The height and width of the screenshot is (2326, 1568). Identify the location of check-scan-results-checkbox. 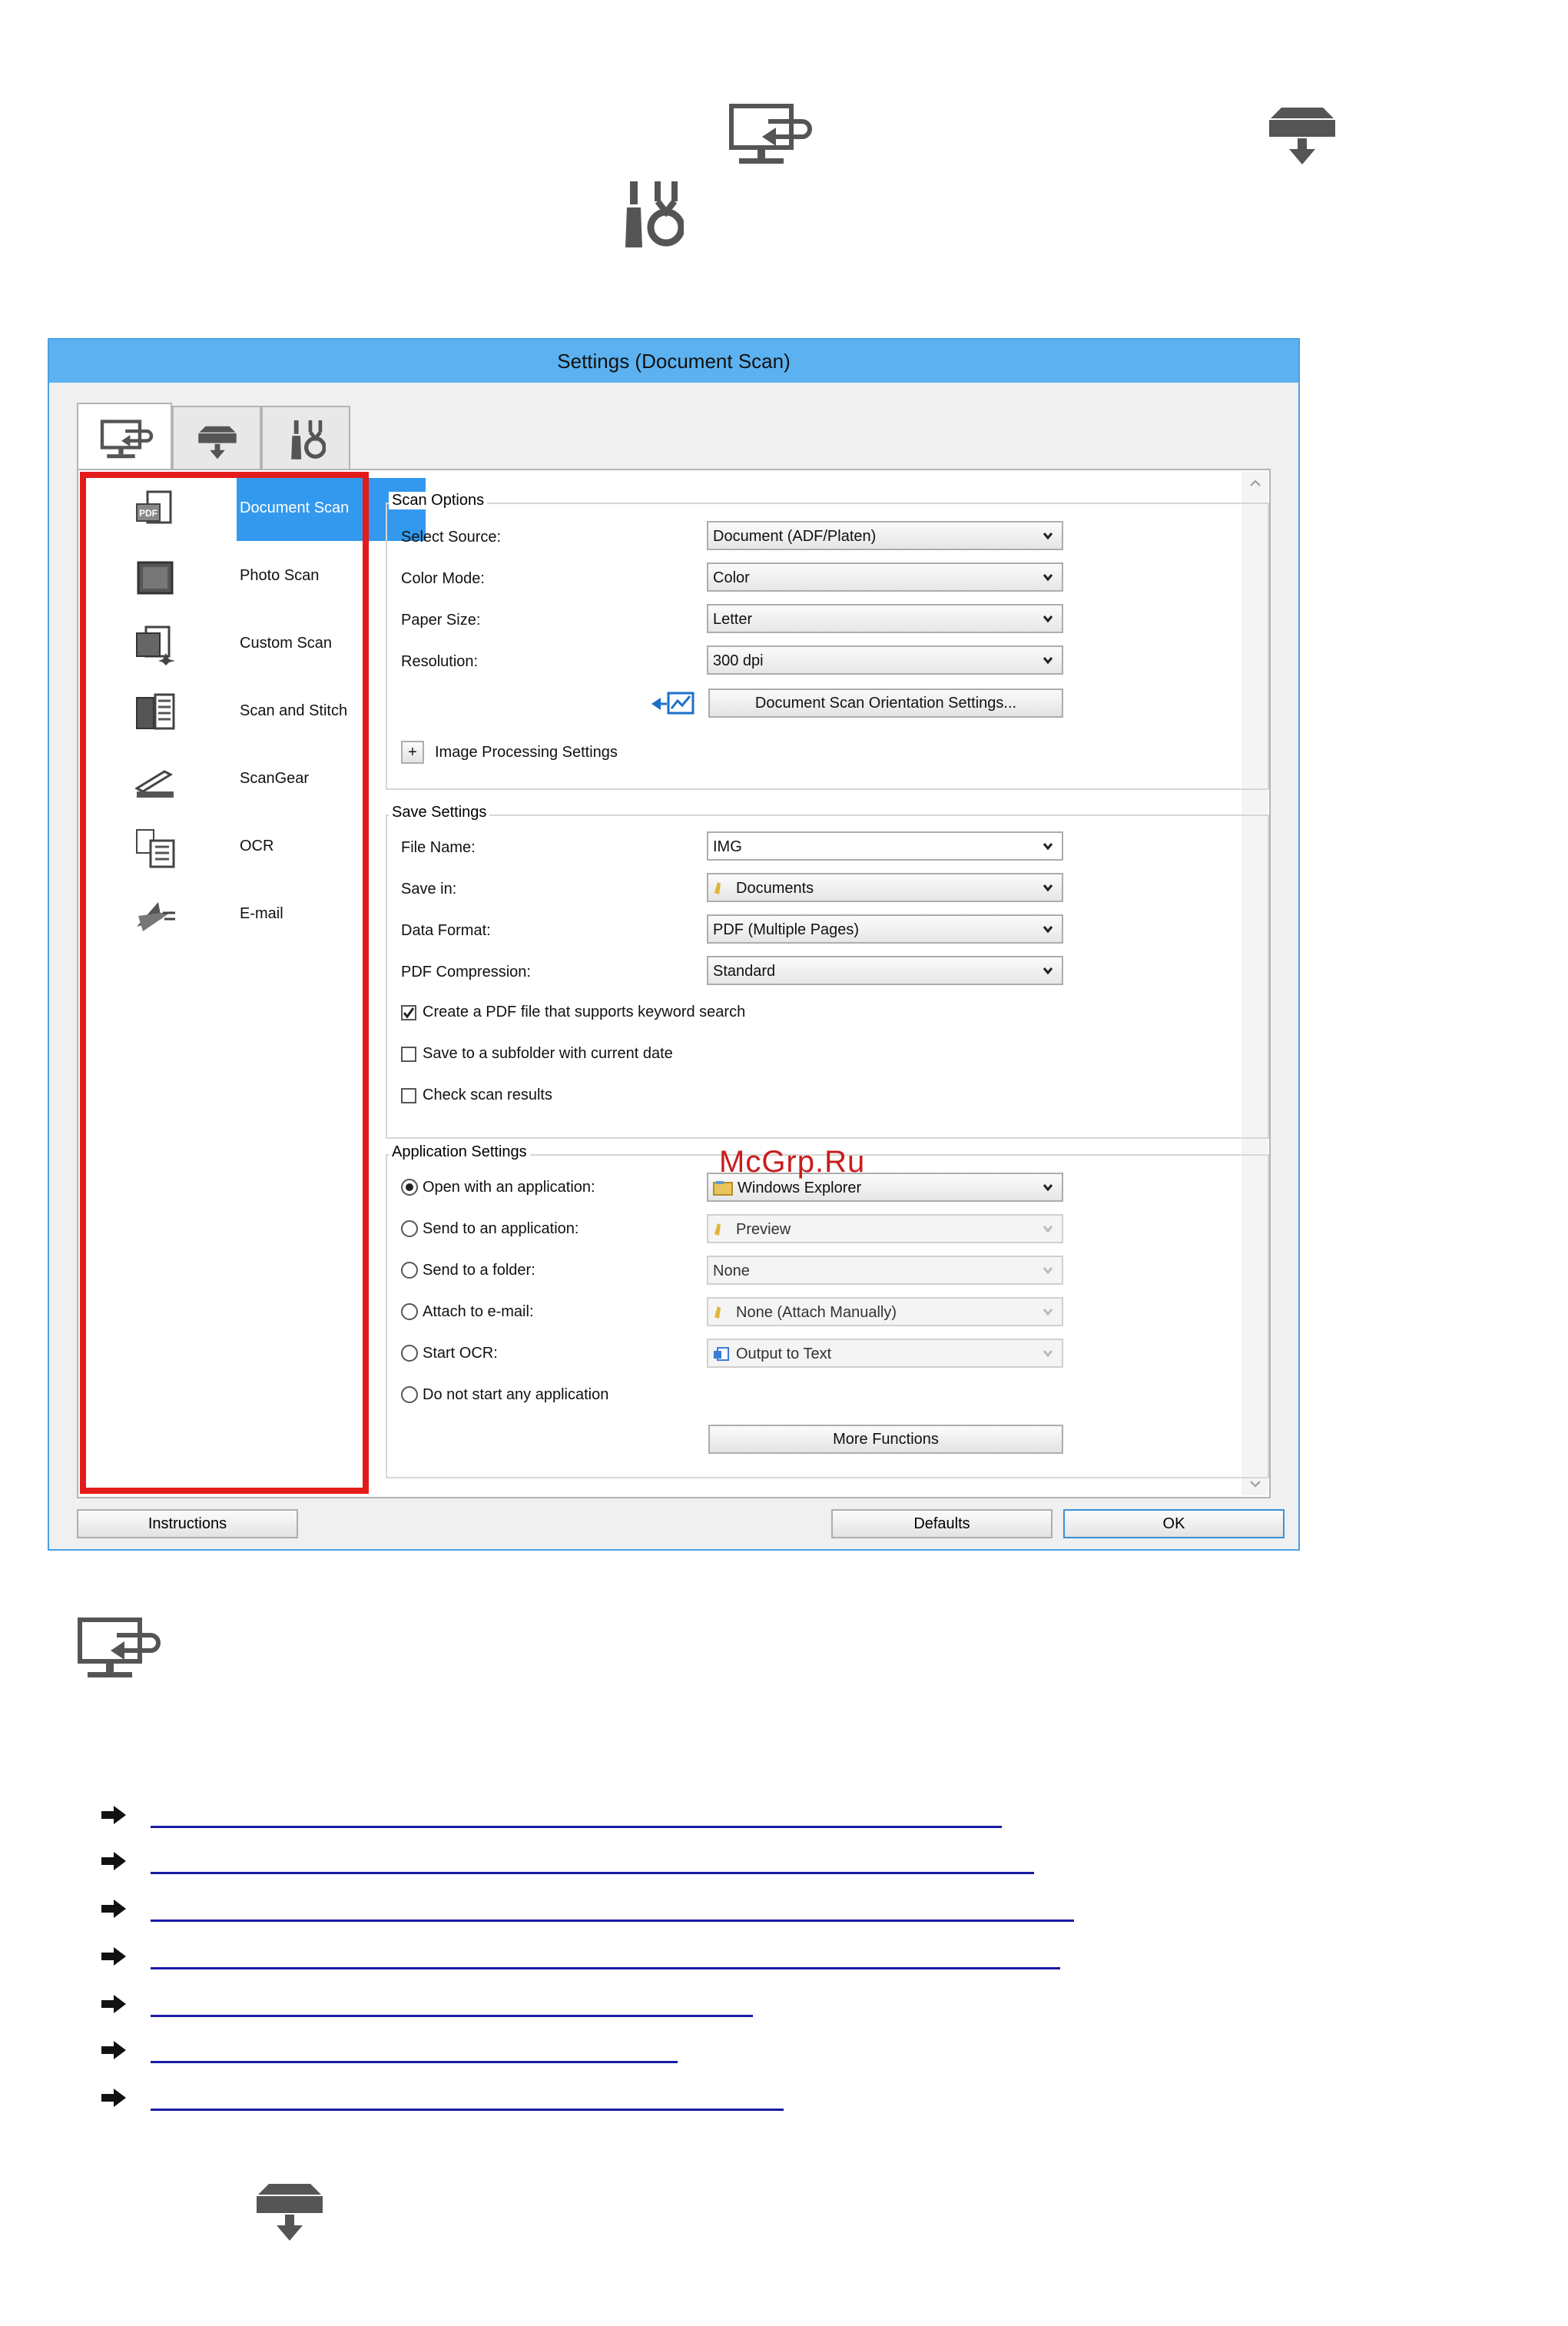
(409, 1095).